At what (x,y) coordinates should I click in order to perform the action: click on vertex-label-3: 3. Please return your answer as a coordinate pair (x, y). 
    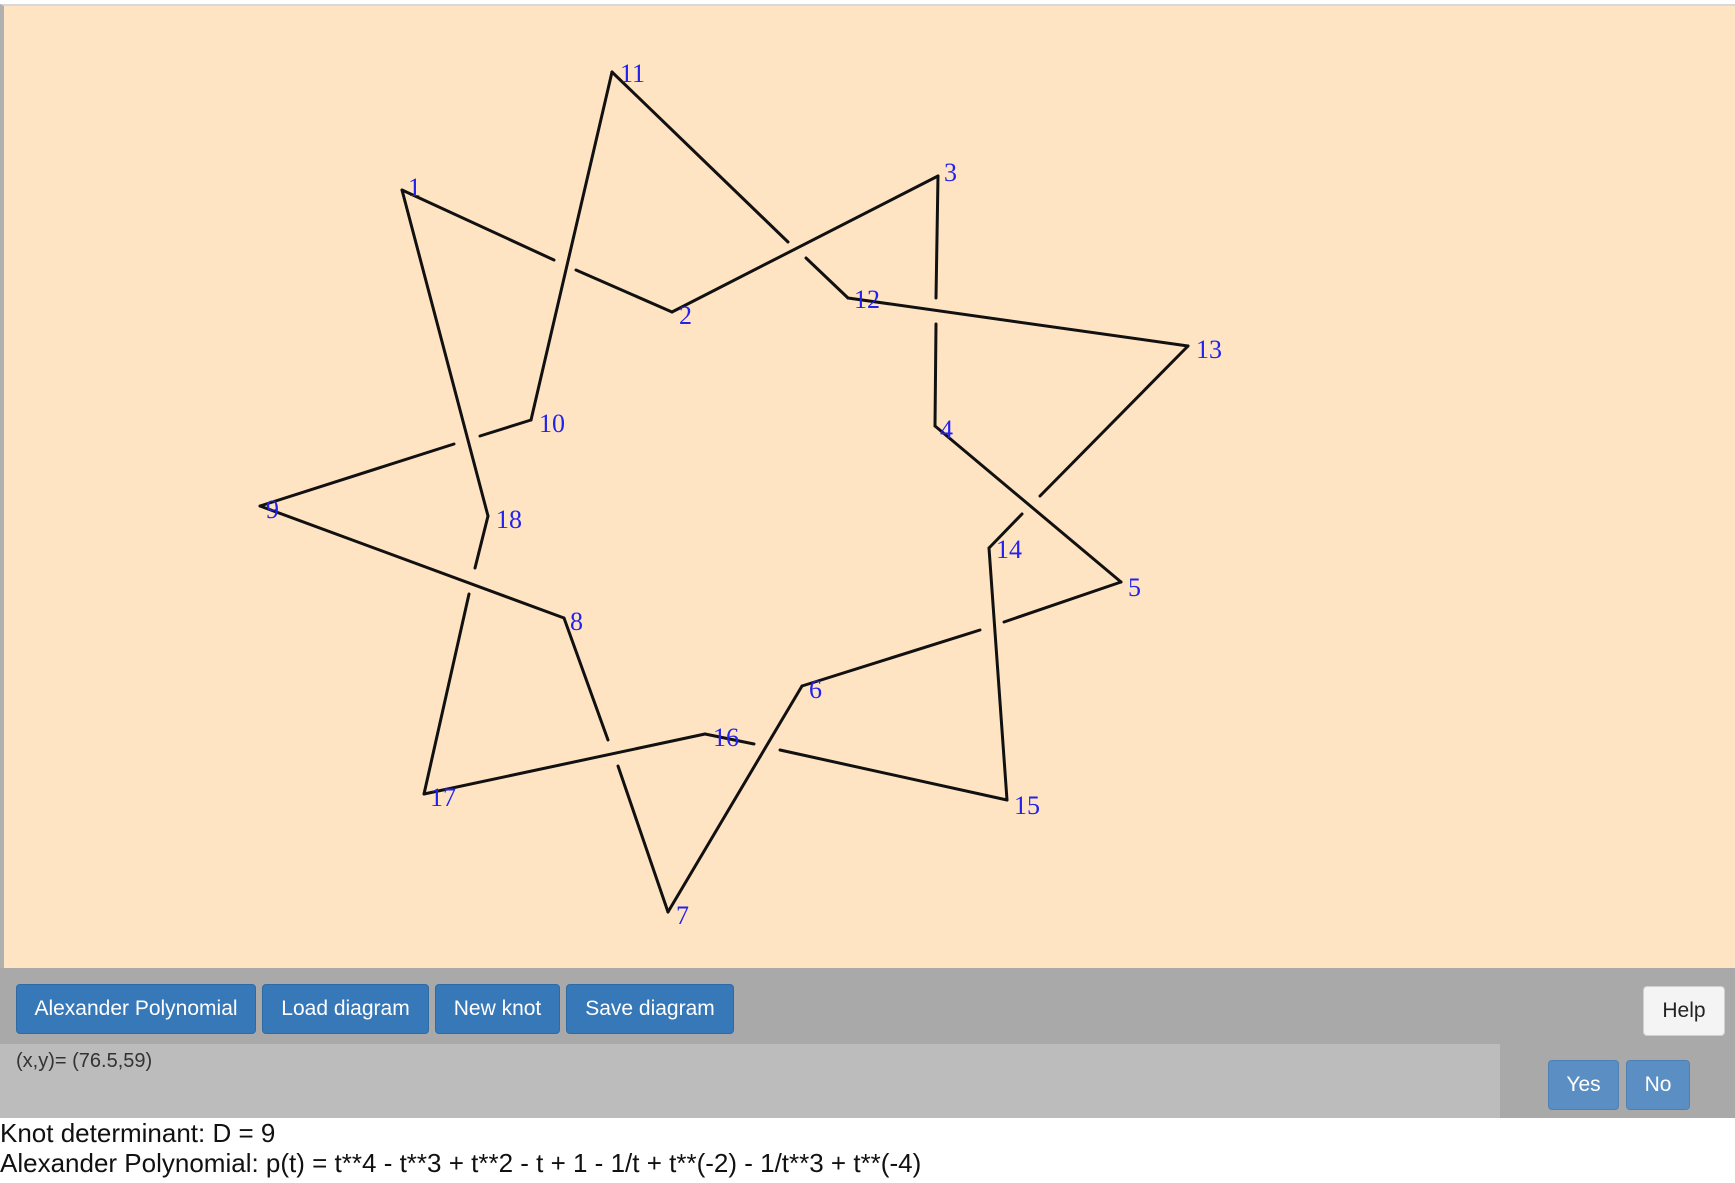
    Looking at the image, I should click on (950, 172).